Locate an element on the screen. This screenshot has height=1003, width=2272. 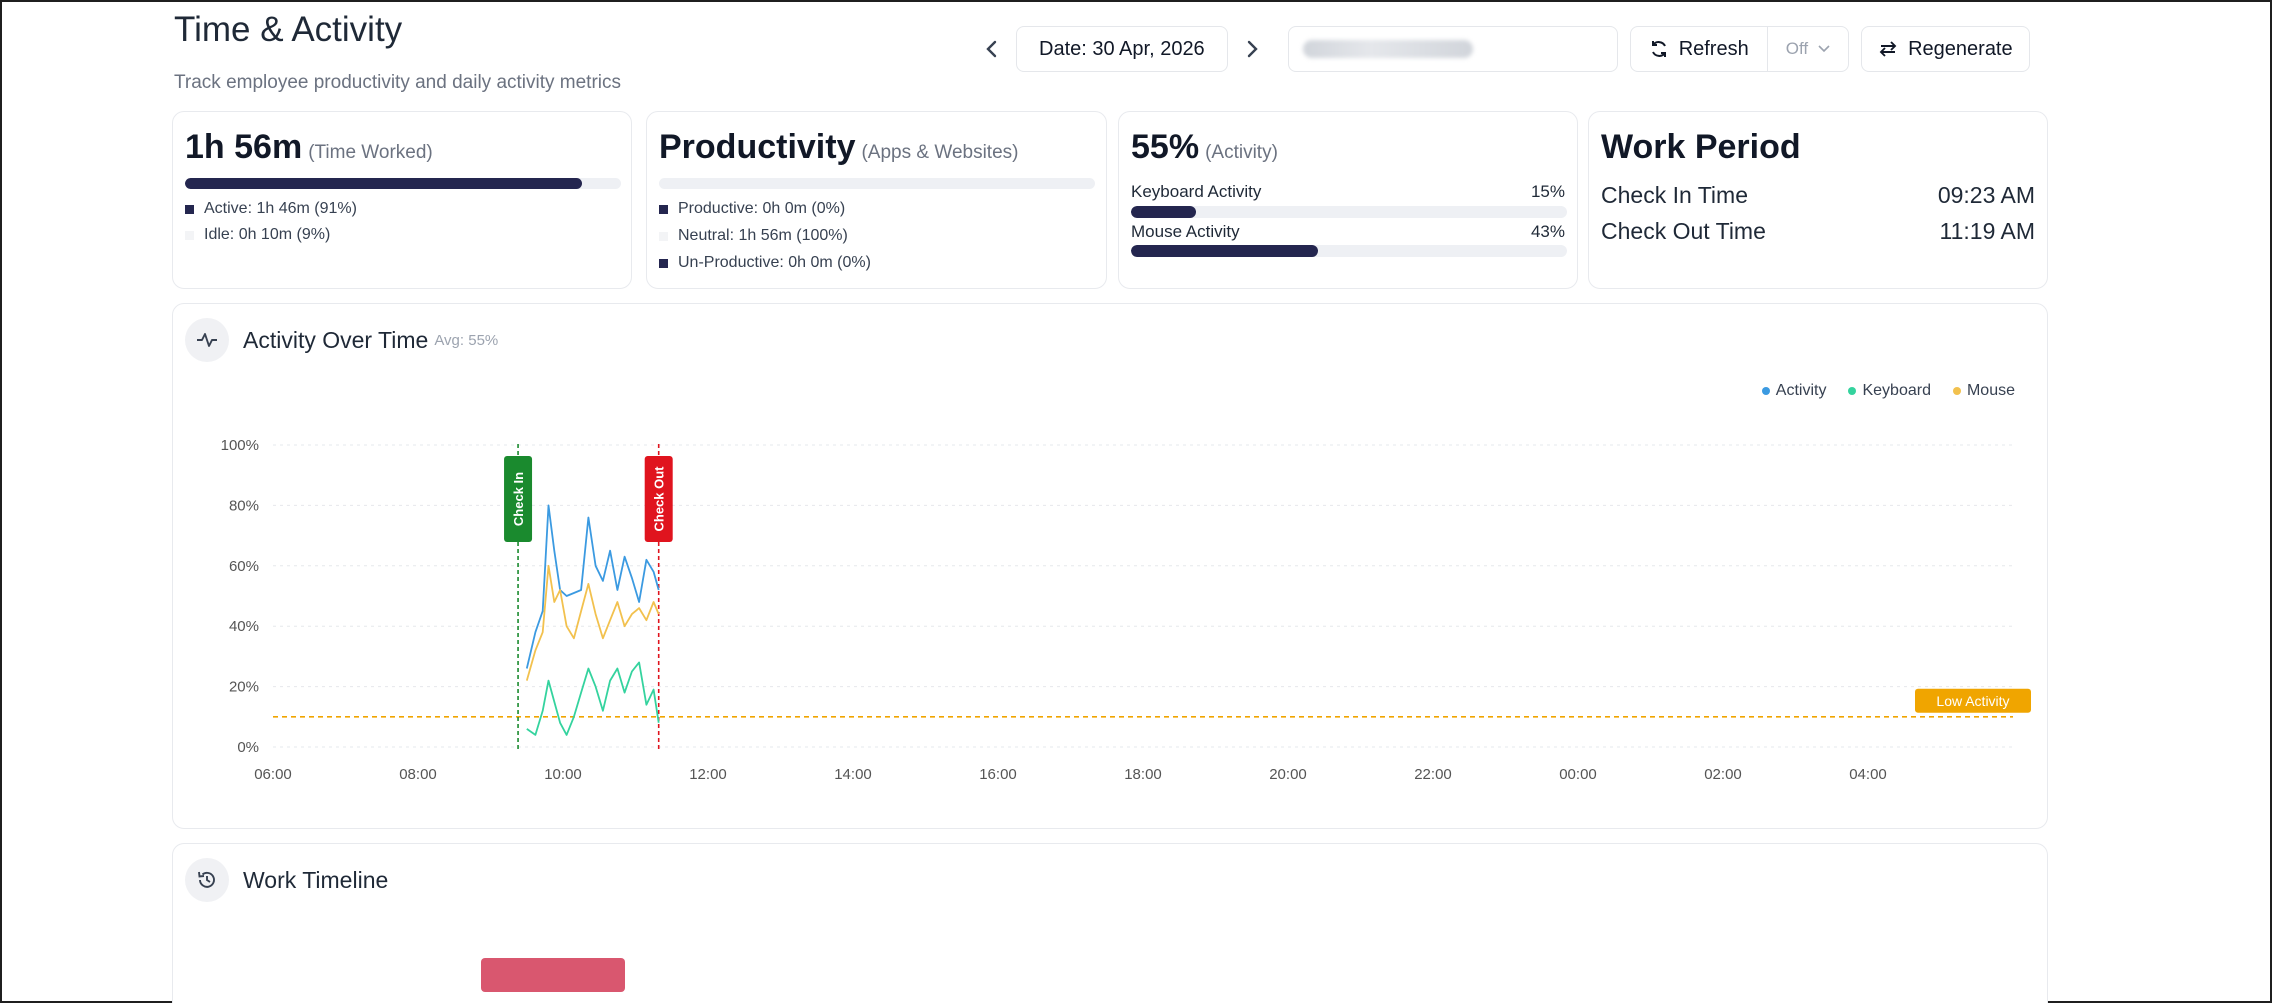
keyboard-activity-bar is located at coordinates (1349, 212).